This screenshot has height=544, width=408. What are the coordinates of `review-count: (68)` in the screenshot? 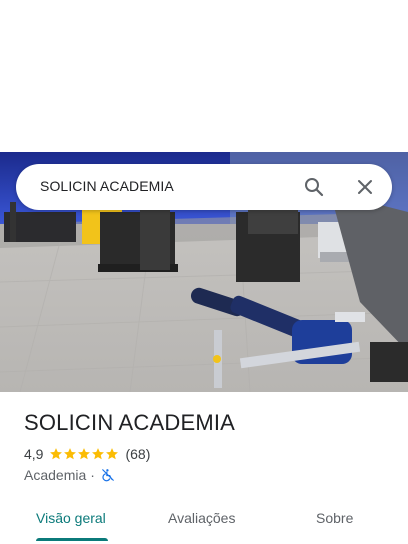 It's located at (138, 454).